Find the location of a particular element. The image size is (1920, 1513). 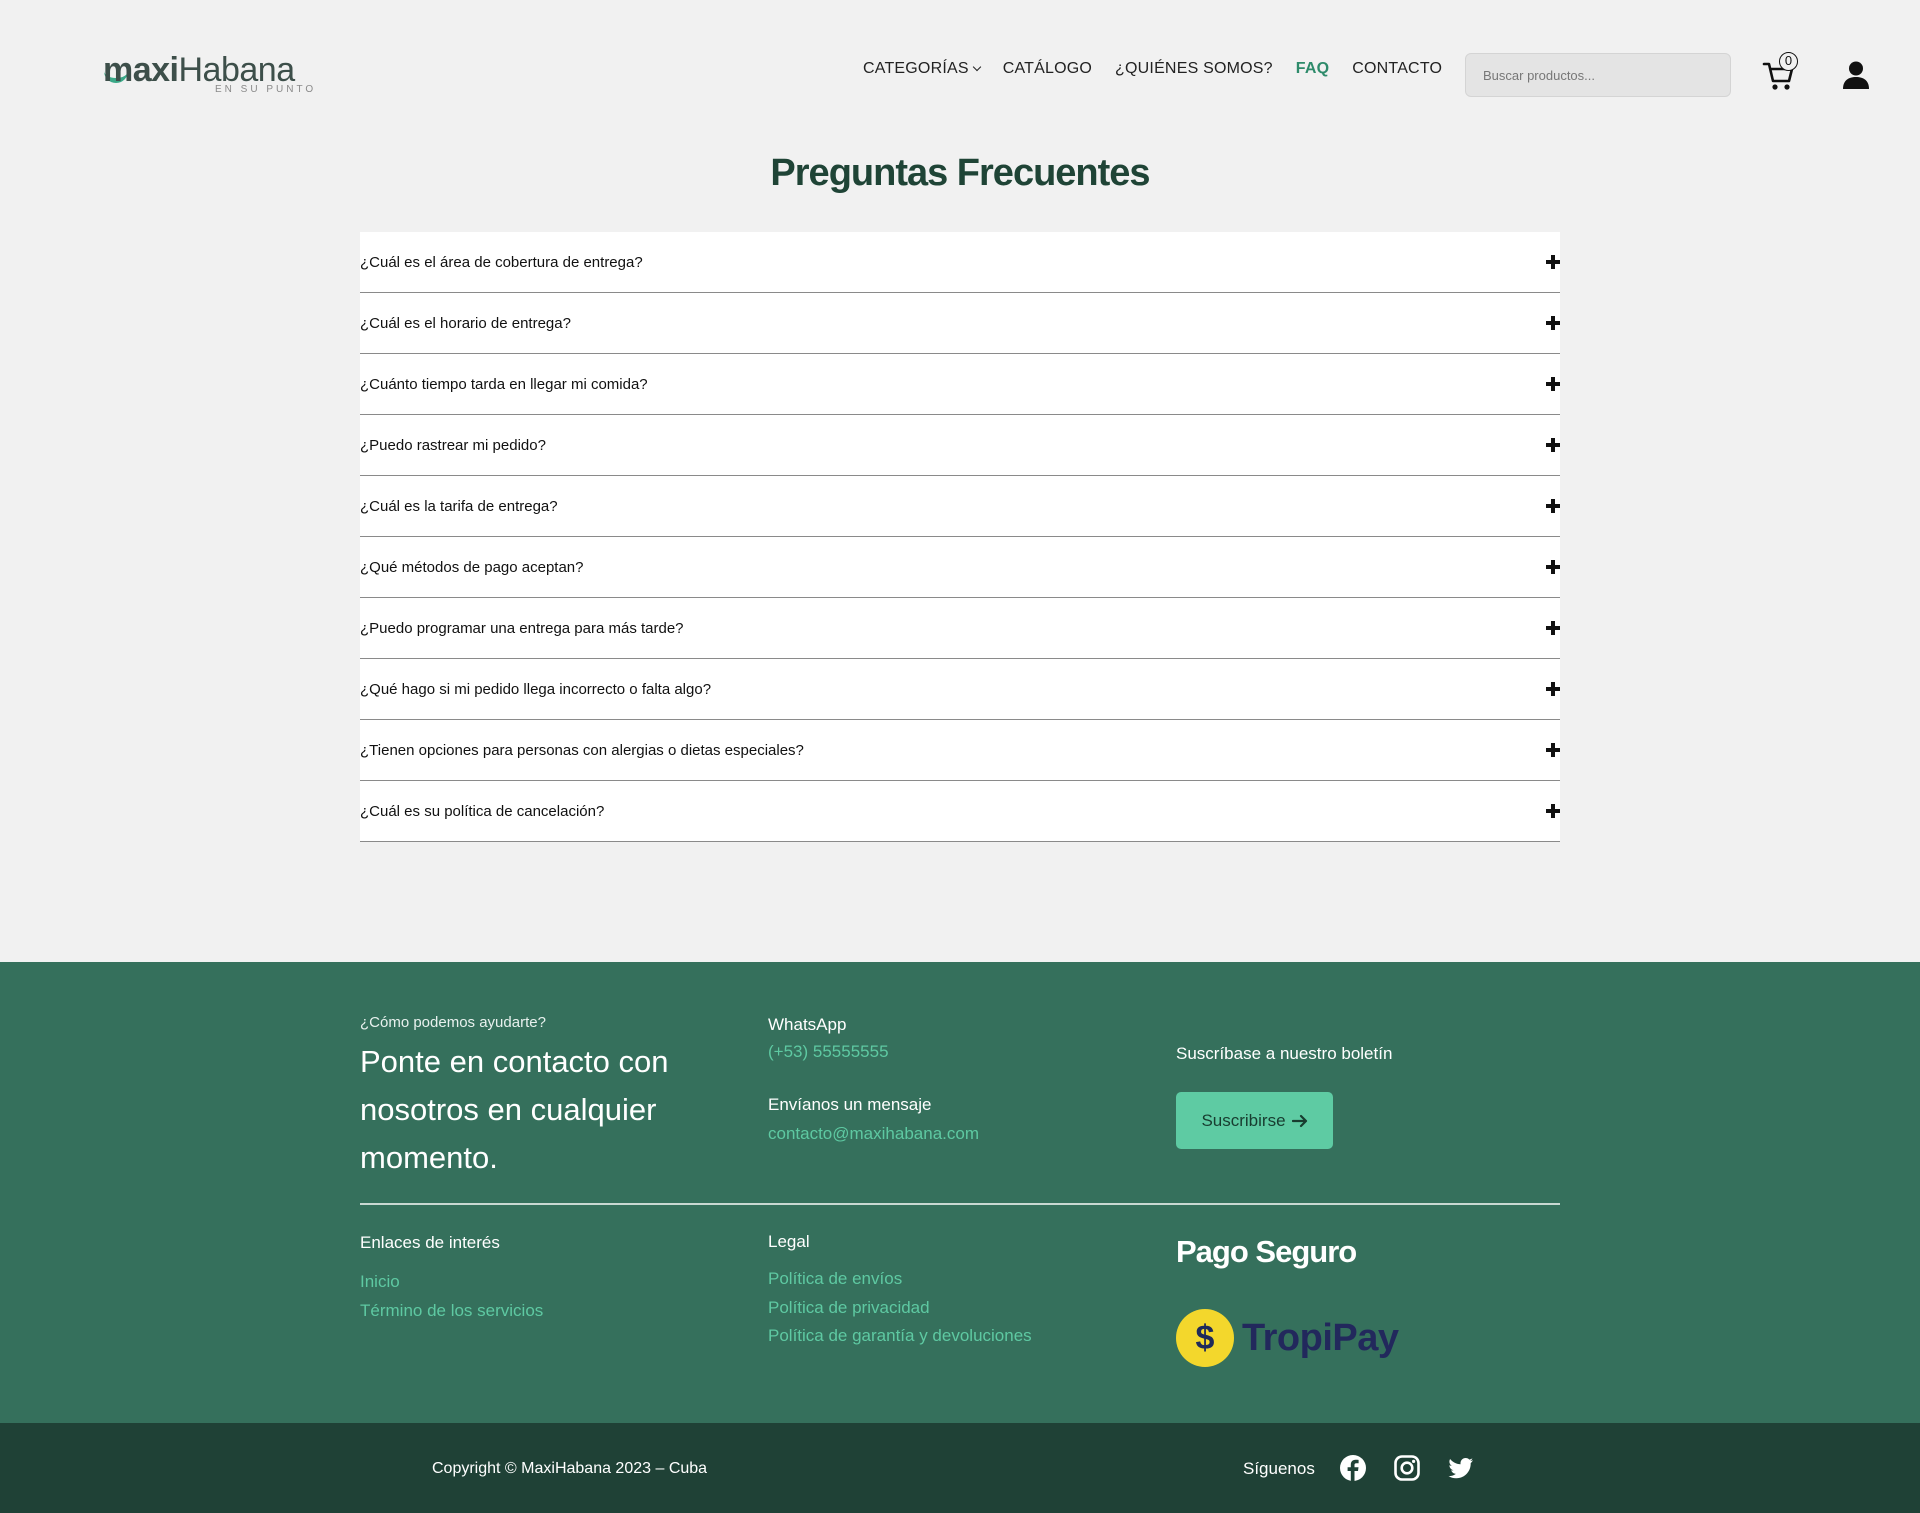

tropipay-logo: $ TropiPay is located at coordinates (1287, 1338).